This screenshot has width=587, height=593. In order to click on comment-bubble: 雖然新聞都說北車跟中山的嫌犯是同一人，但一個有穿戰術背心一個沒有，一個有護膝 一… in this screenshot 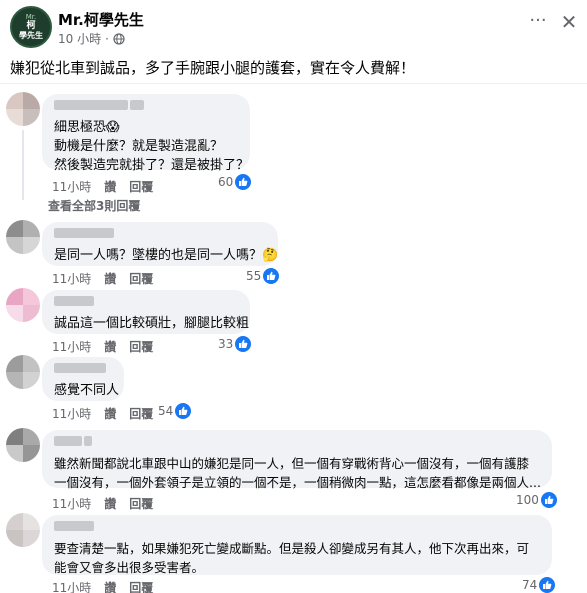, I will do `click(297, 460)`.